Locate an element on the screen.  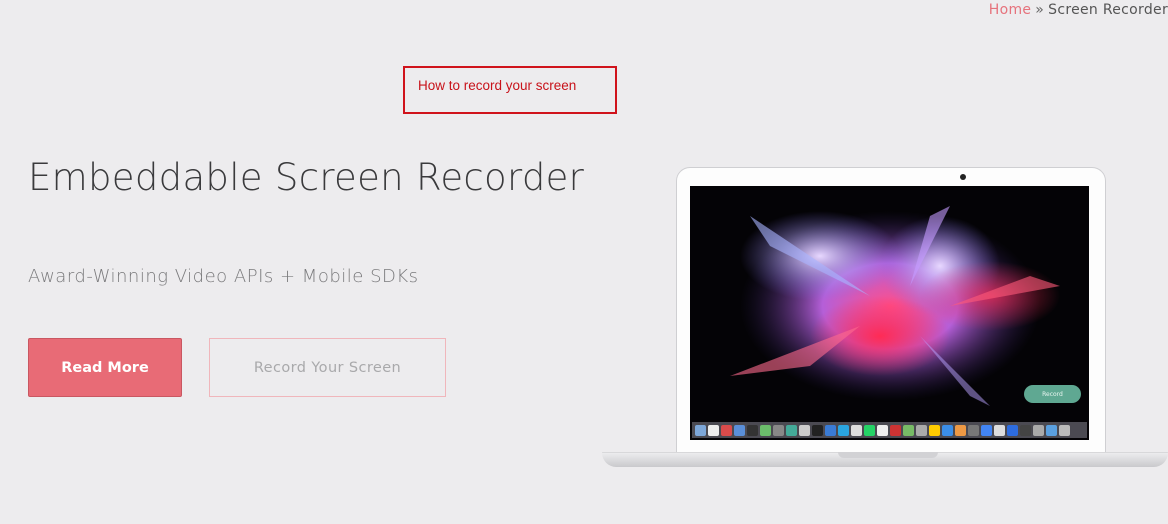
read-more-button: Read More is located at coordinates (105, 367).